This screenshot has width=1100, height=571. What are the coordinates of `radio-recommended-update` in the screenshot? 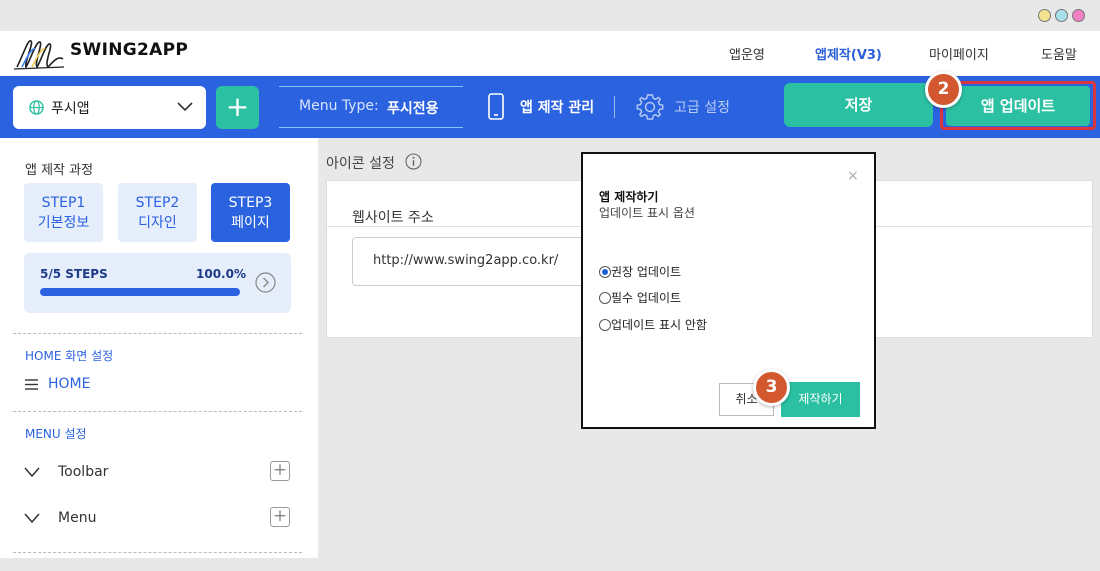 It's located at (605, 272).